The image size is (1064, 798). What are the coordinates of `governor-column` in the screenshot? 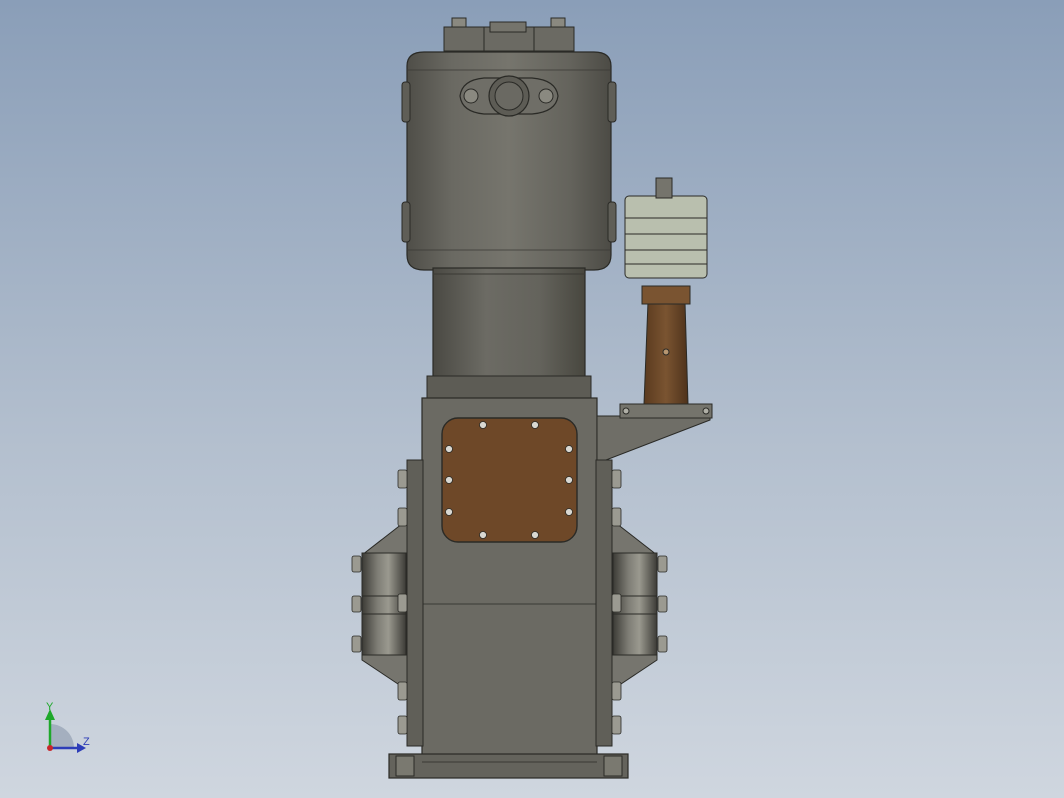 It's located at (666, 345).